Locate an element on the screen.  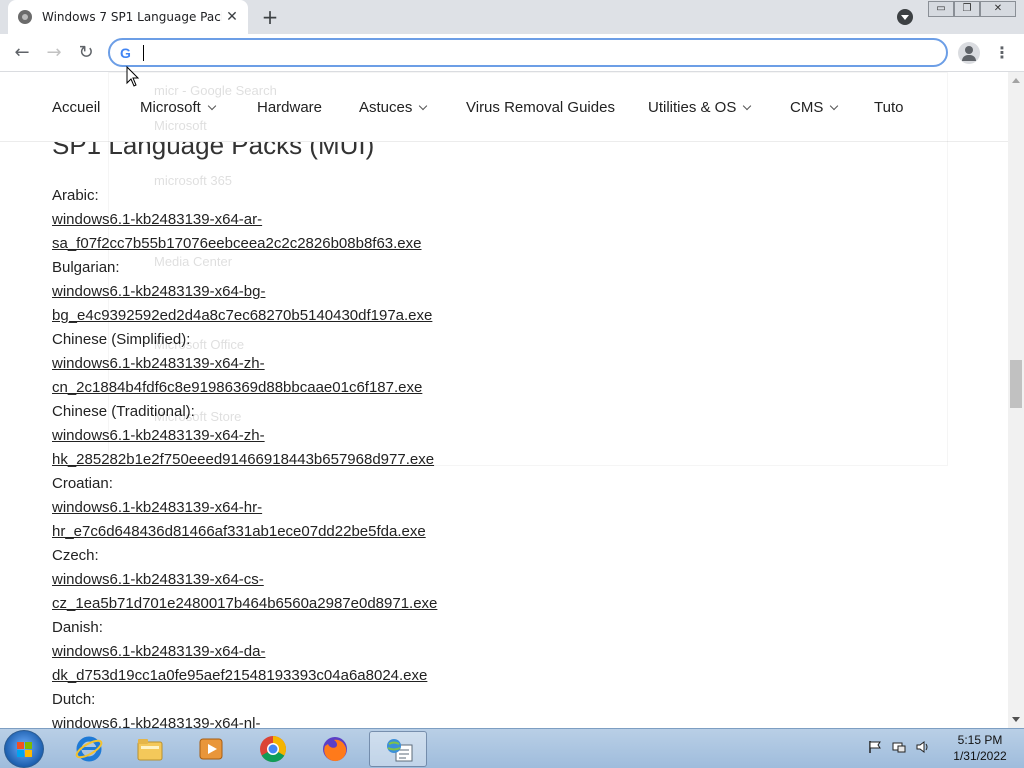
link-line: windows6.1-kb2483139-x64-ar- is located at coordinates (157, 219).